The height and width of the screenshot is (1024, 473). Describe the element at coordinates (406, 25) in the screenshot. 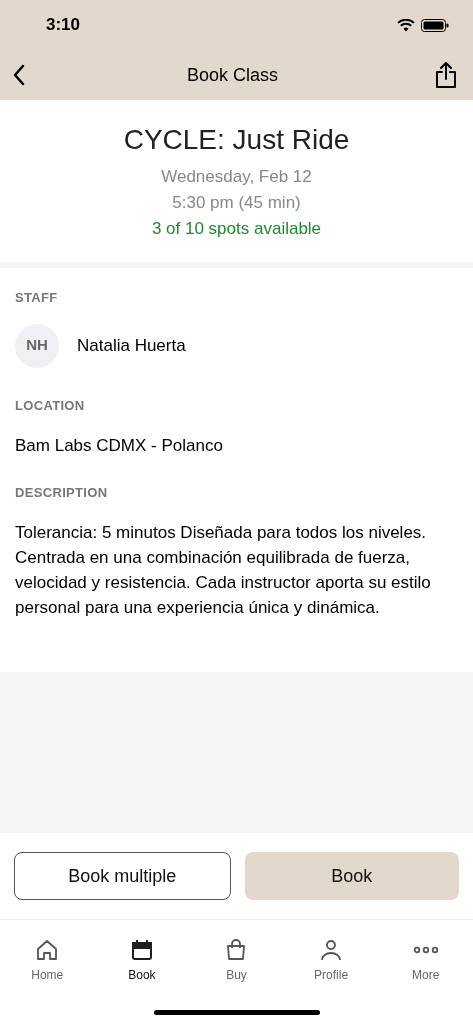

I see `wifi-icon` at that location.